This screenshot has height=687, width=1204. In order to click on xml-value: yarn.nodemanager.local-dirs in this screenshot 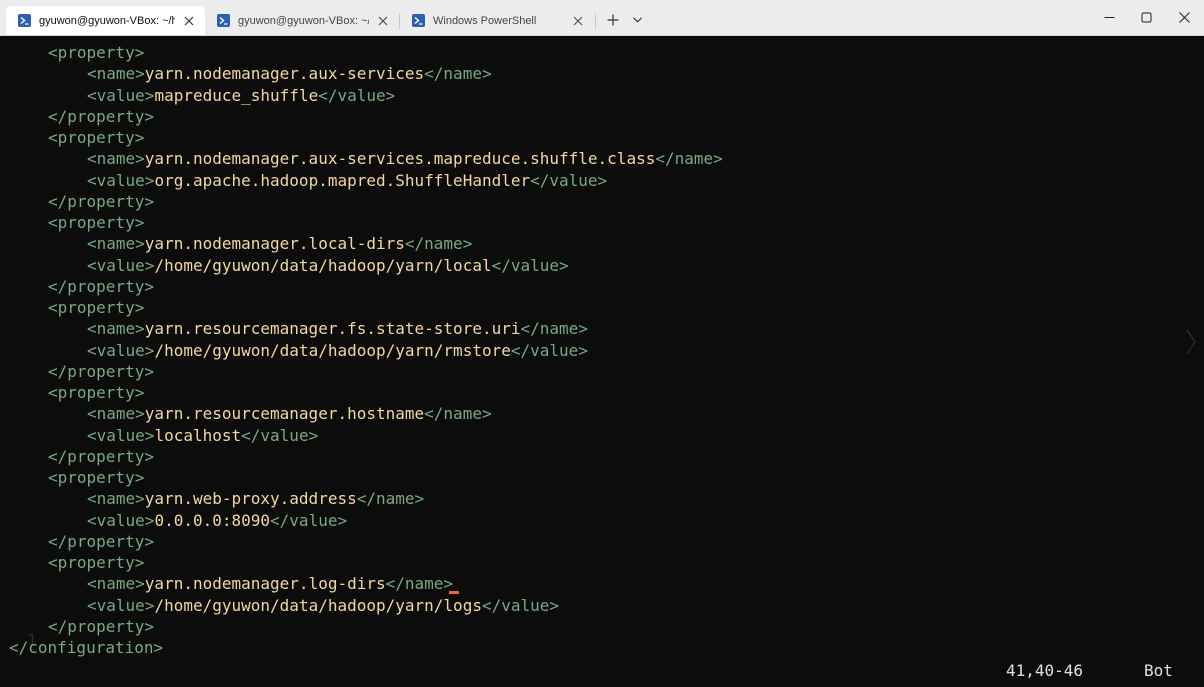, I will do `click(274, 244)`.